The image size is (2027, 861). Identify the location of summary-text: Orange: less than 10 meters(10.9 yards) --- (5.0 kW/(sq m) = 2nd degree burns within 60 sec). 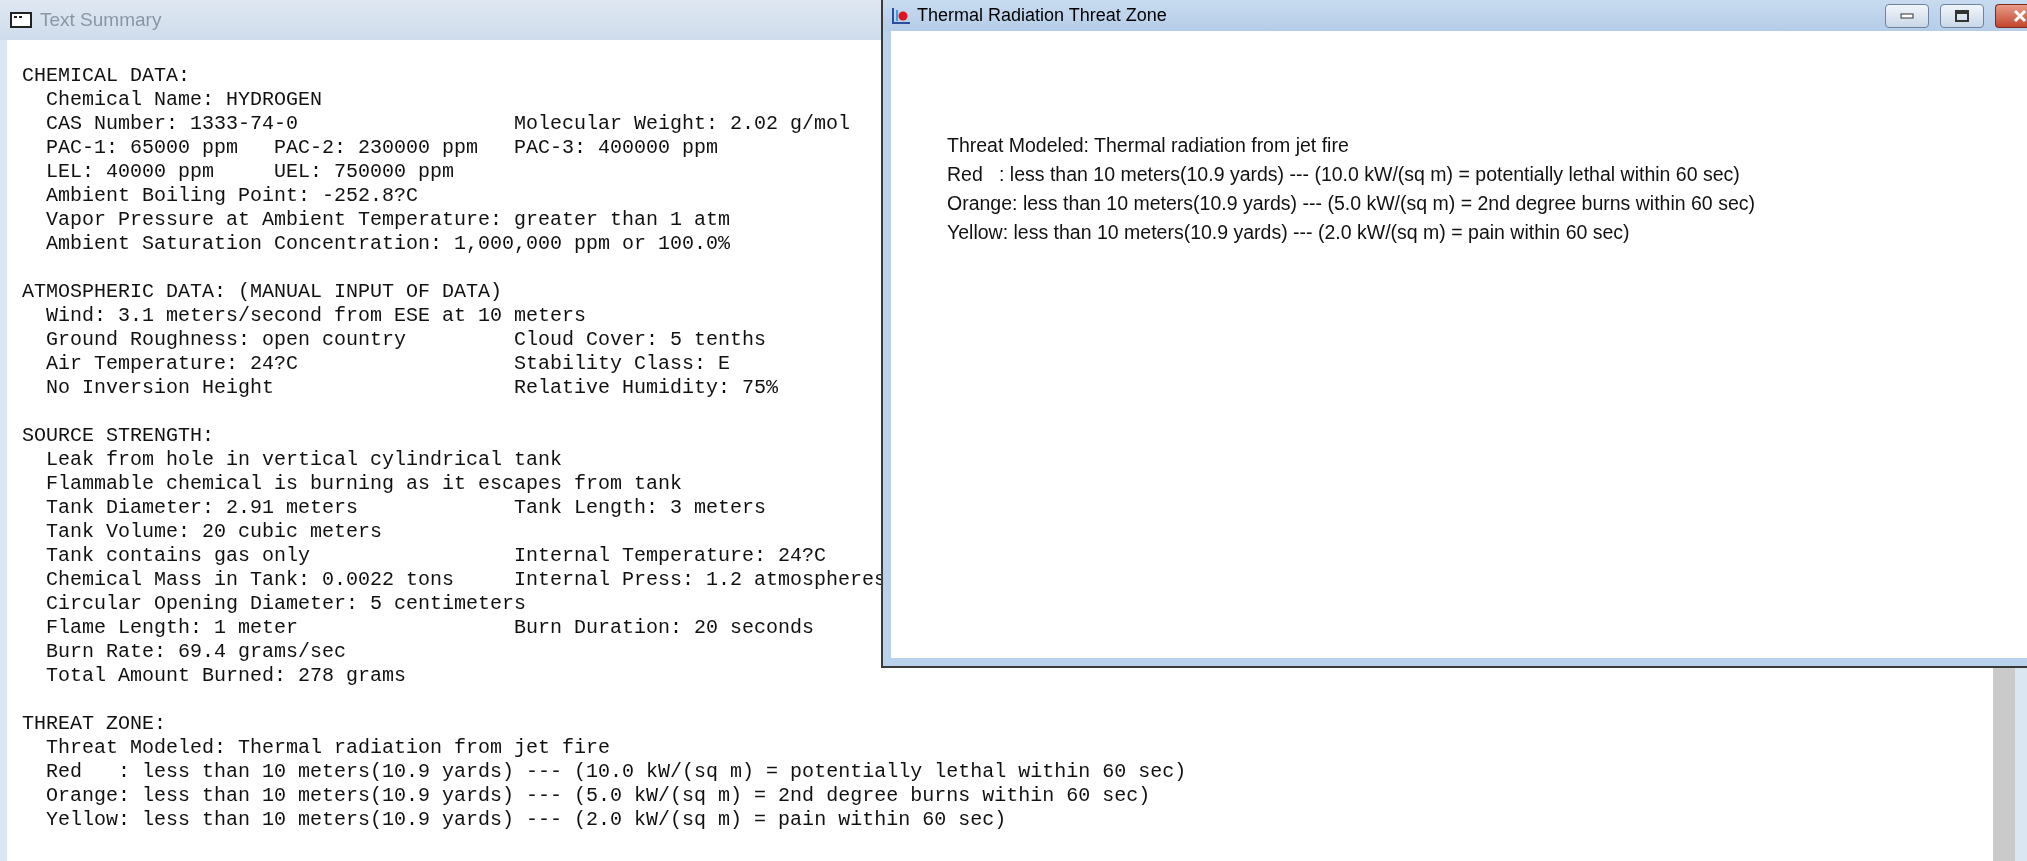
(598, 796).